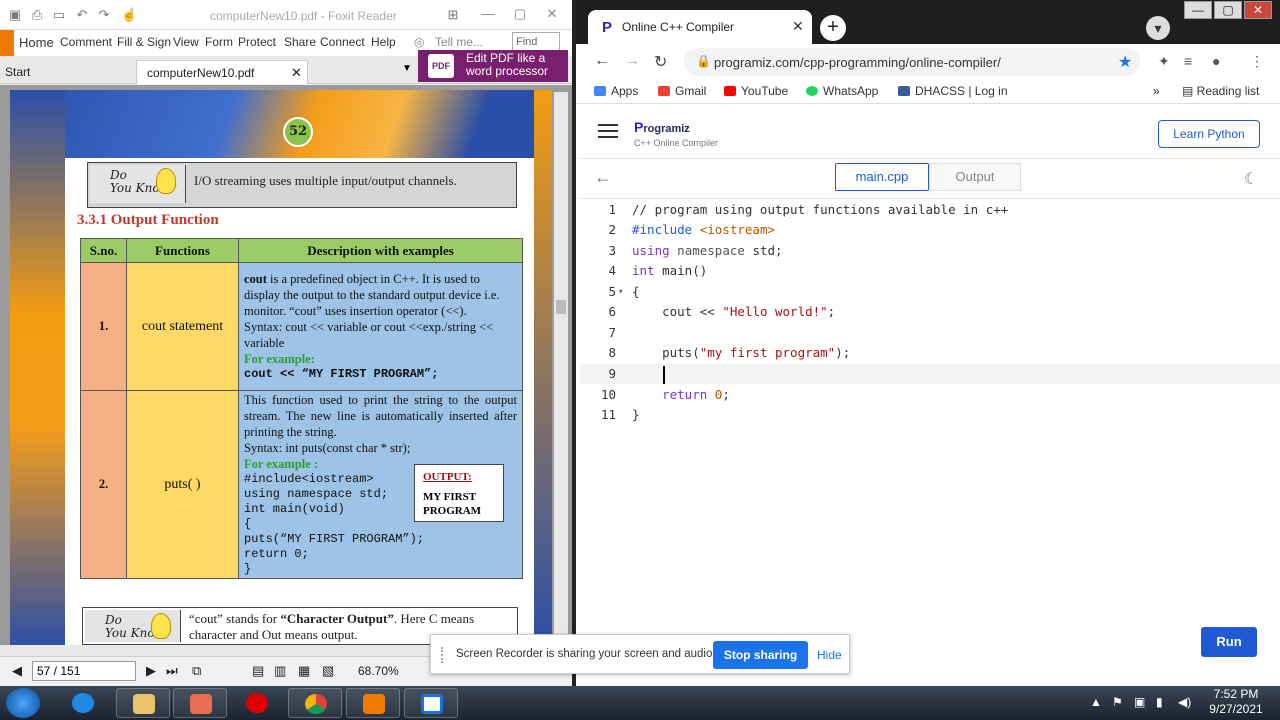 Image resolution: width=1280 pixels, height=720 pixels. I want to click on new-tab-button: +, so click(833, 28).